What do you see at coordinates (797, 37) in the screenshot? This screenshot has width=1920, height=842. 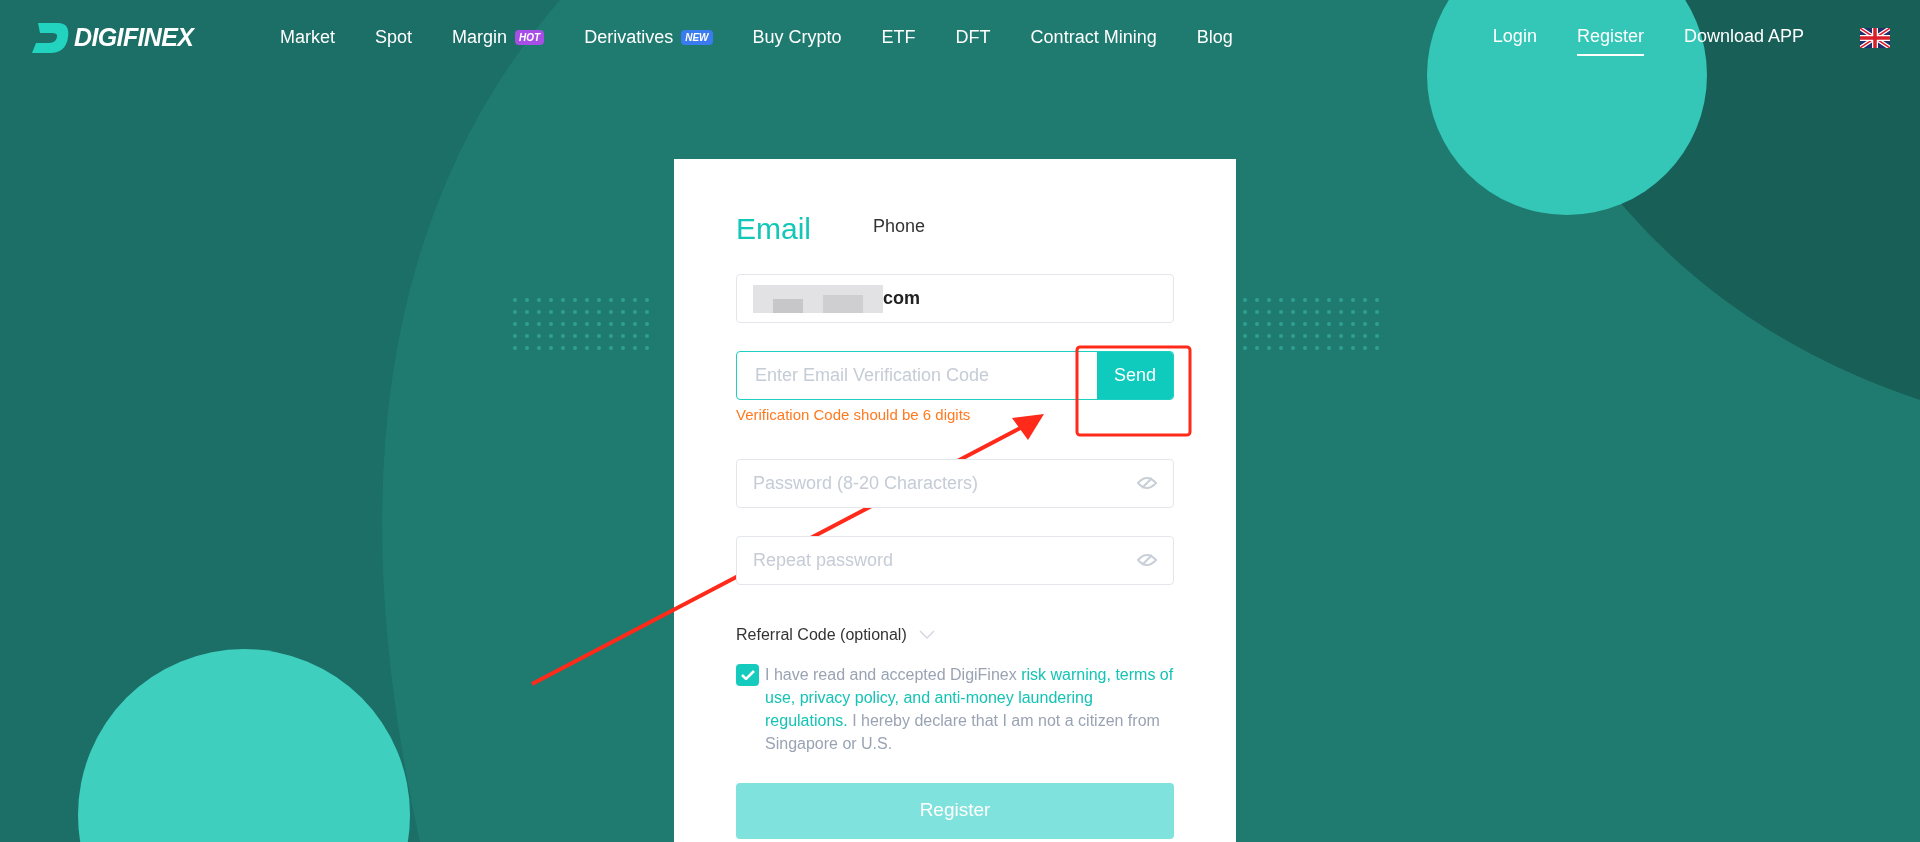 I see `nav-link: Buy Crypto` at bounding box center [797, 37].